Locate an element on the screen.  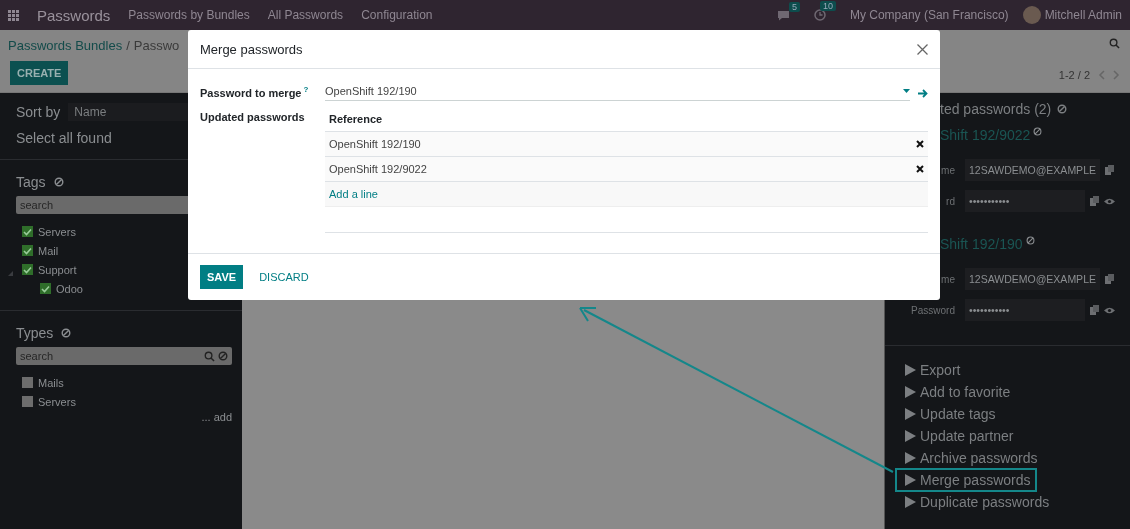
add-link: ... add is located at coordinates (124, 417).